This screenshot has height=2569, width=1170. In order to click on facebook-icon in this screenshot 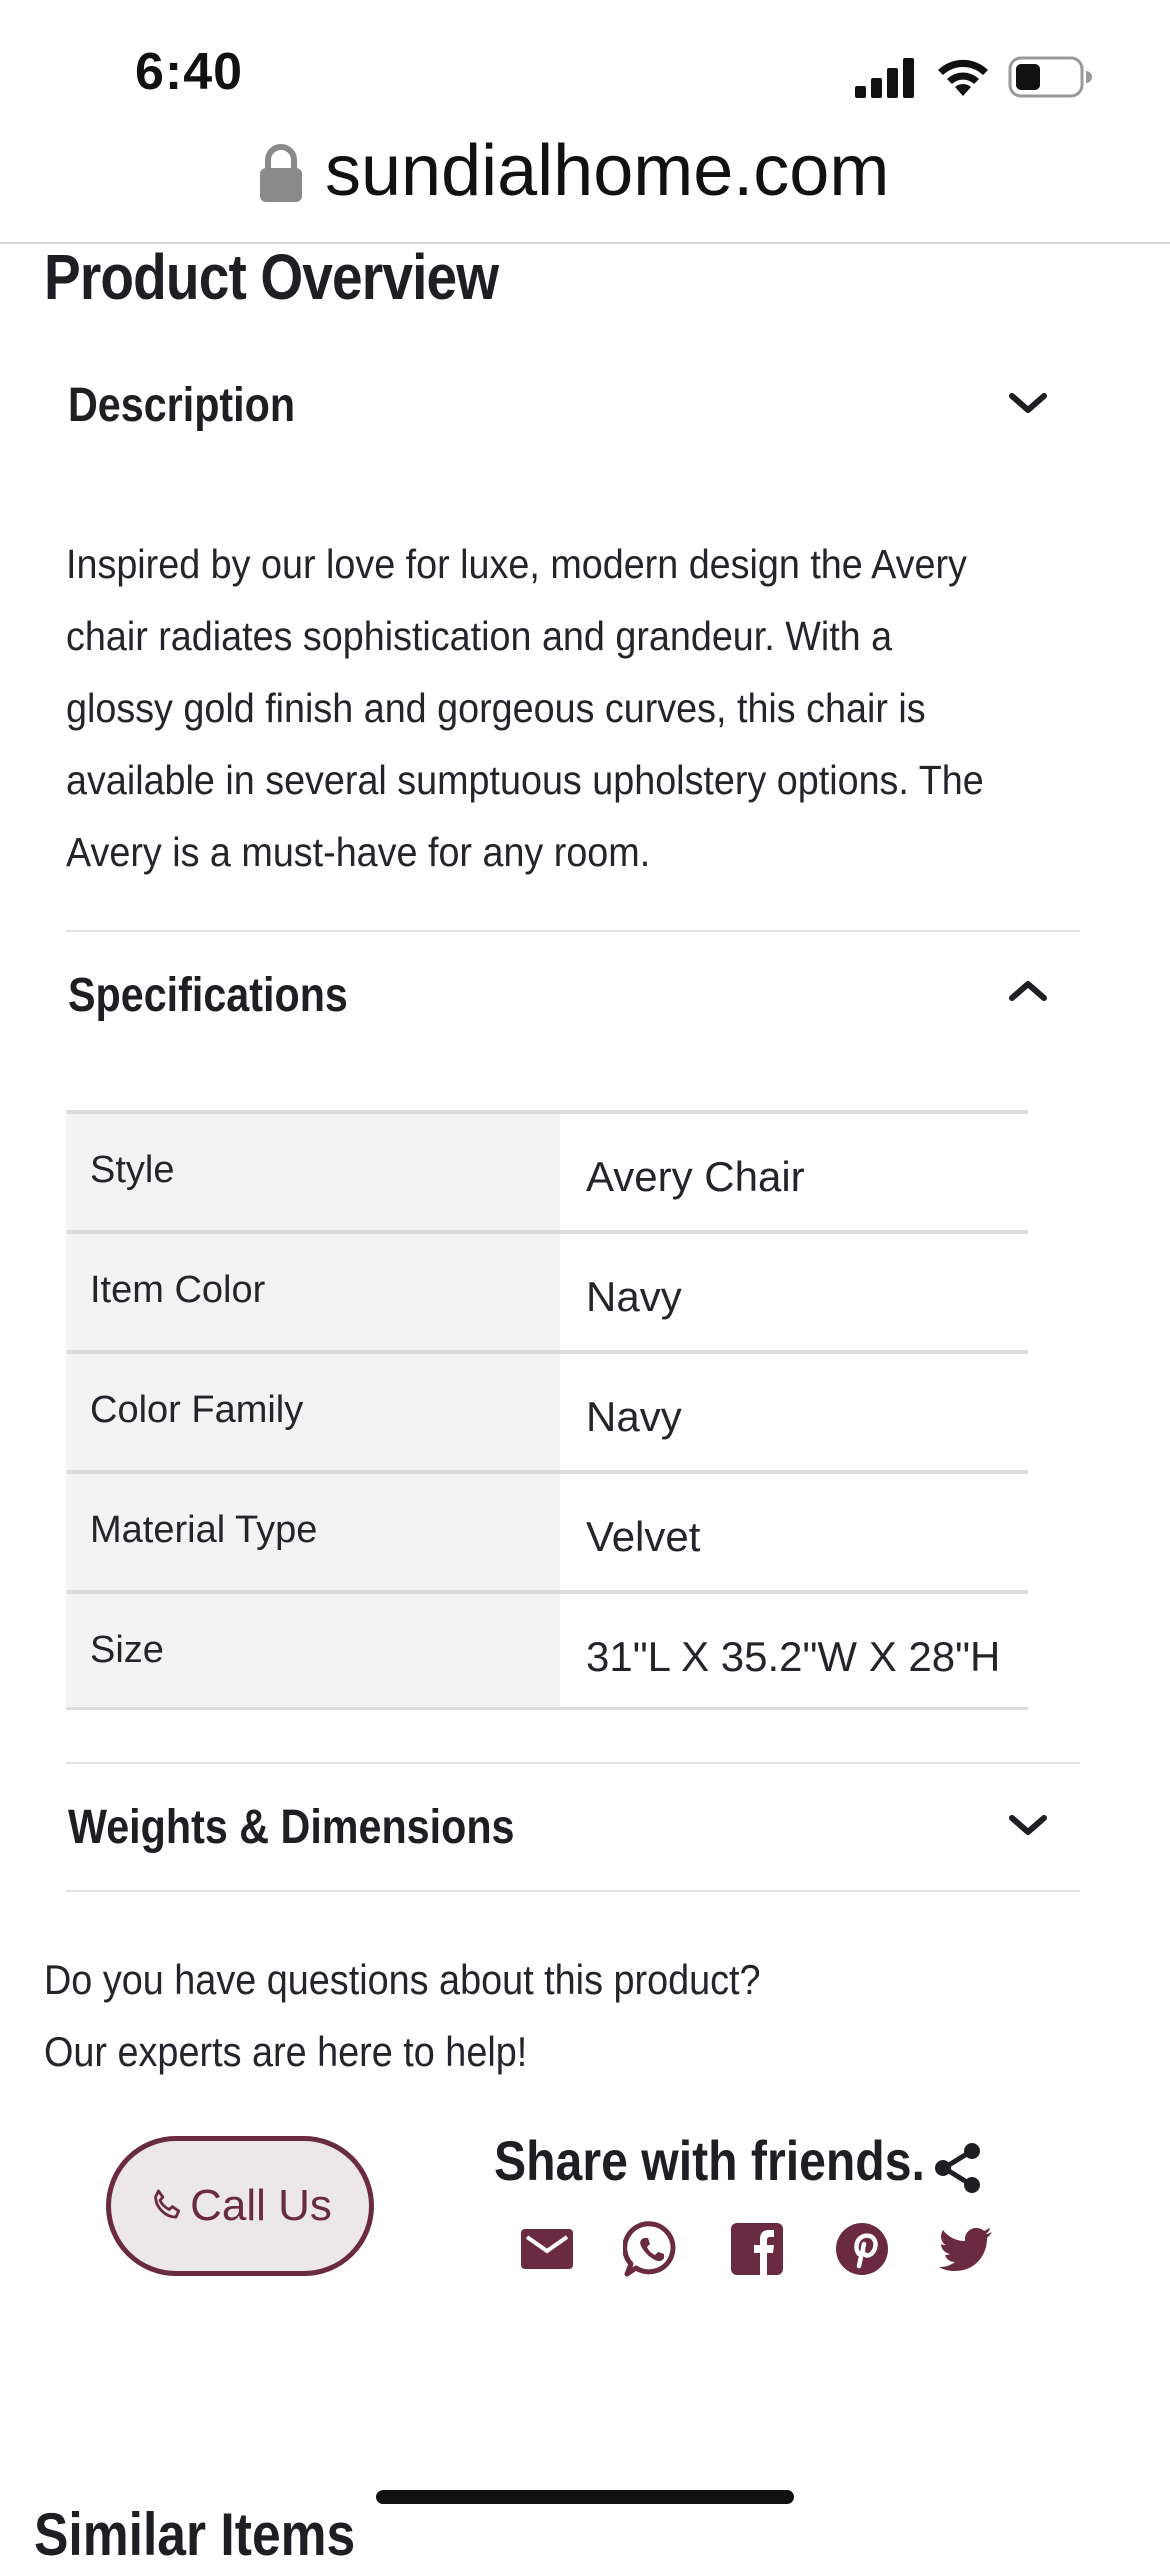, I will do `click(757, 2249)`.